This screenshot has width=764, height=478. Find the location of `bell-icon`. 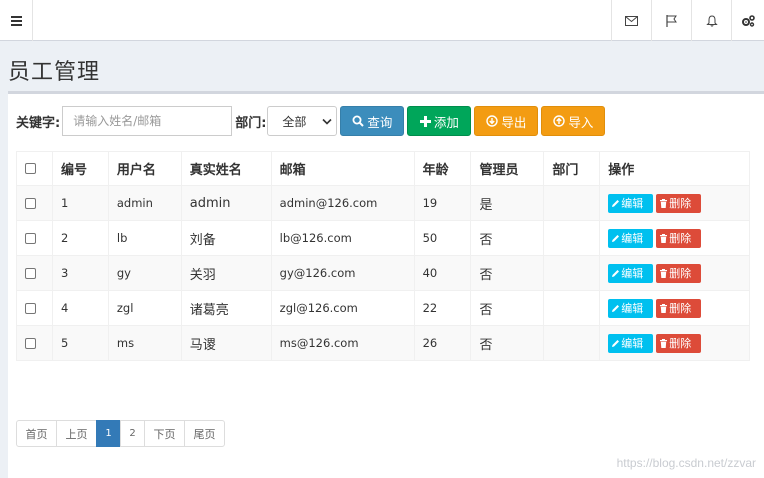

bell-icon is located at coordinates (711, 20).